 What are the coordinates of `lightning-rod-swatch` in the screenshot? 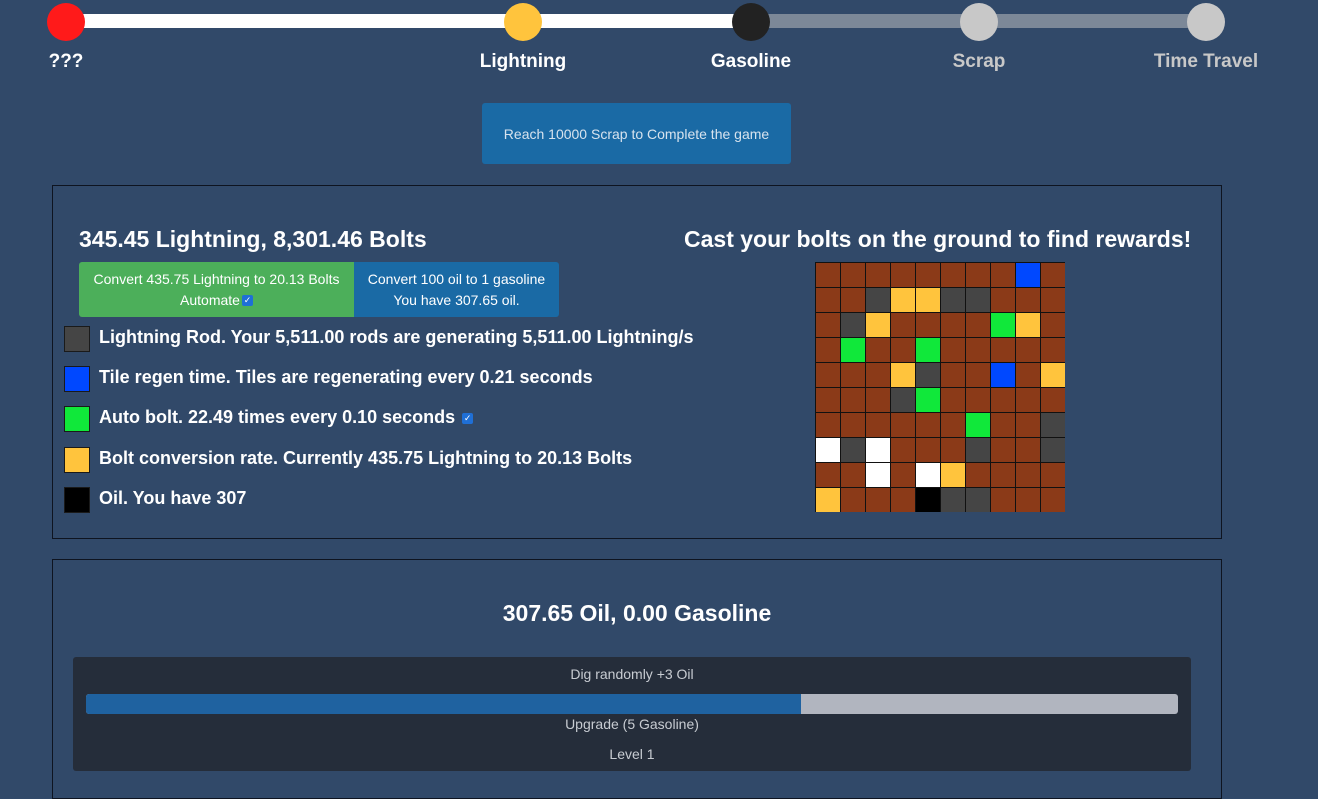 It's located at (77, 339).